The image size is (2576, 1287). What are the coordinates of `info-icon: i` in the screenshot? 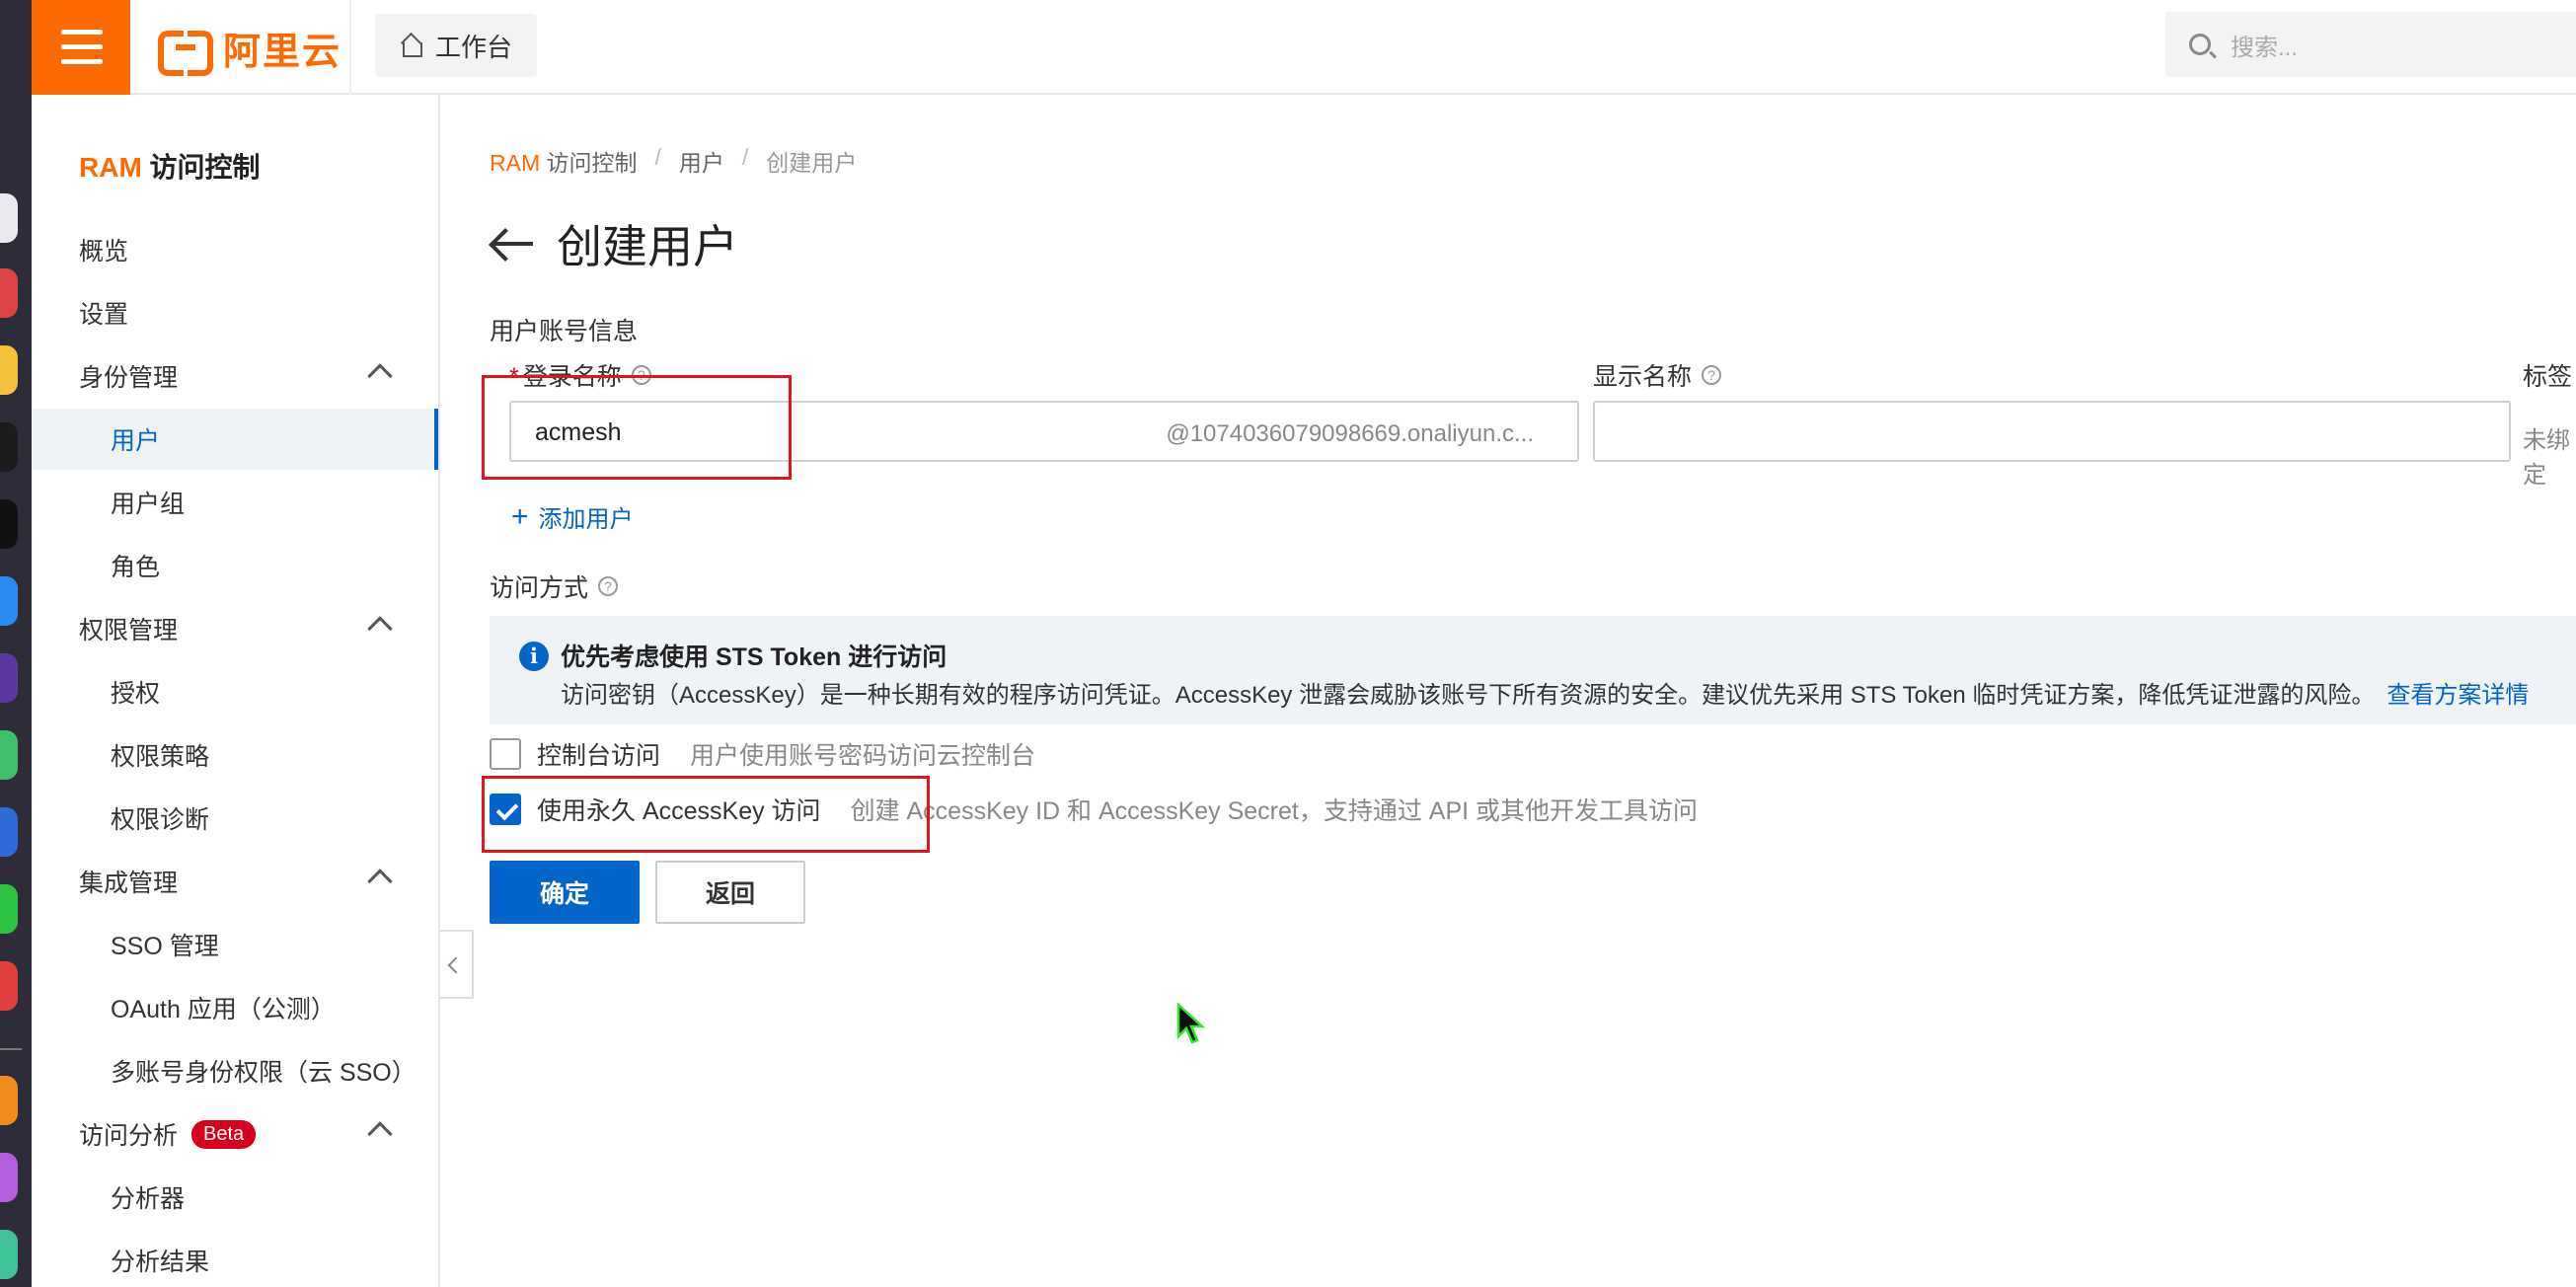 It's located at (534, 656).